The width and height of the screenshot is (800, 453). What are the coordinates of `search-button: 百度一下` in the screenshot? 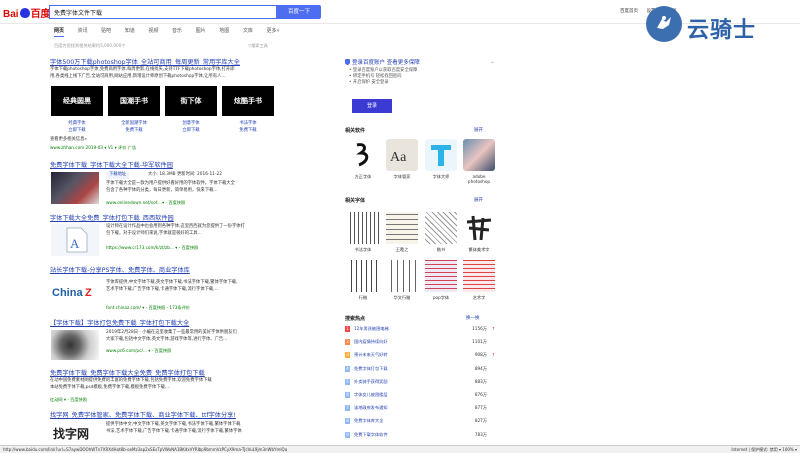 It's located at (299, 12).